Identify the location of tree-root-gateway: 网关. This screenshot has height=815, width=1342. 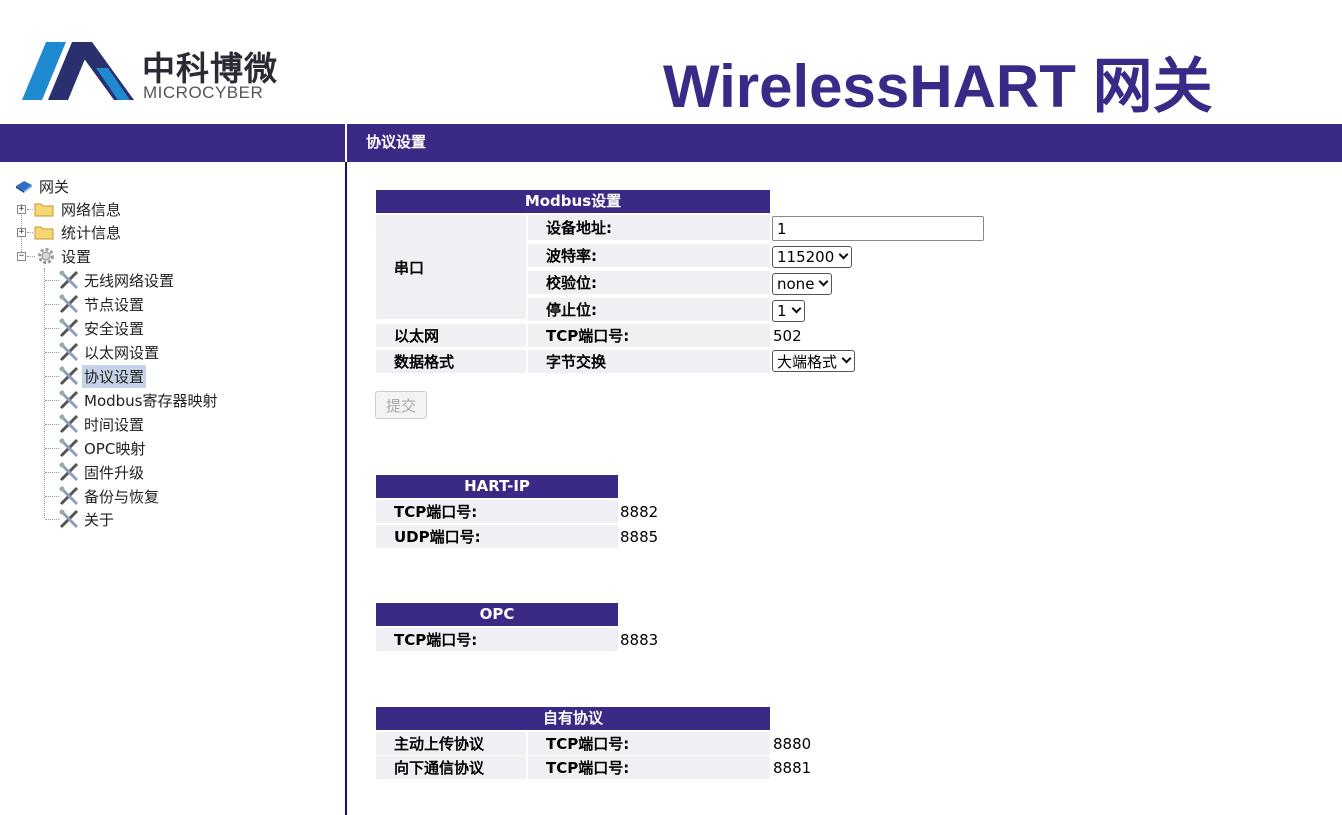
(42, 186).